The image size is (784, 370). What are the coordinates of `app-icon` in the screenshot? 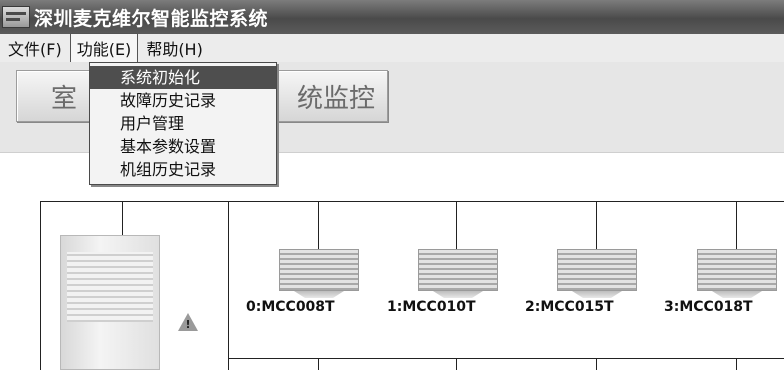 It's located at (16, 17).